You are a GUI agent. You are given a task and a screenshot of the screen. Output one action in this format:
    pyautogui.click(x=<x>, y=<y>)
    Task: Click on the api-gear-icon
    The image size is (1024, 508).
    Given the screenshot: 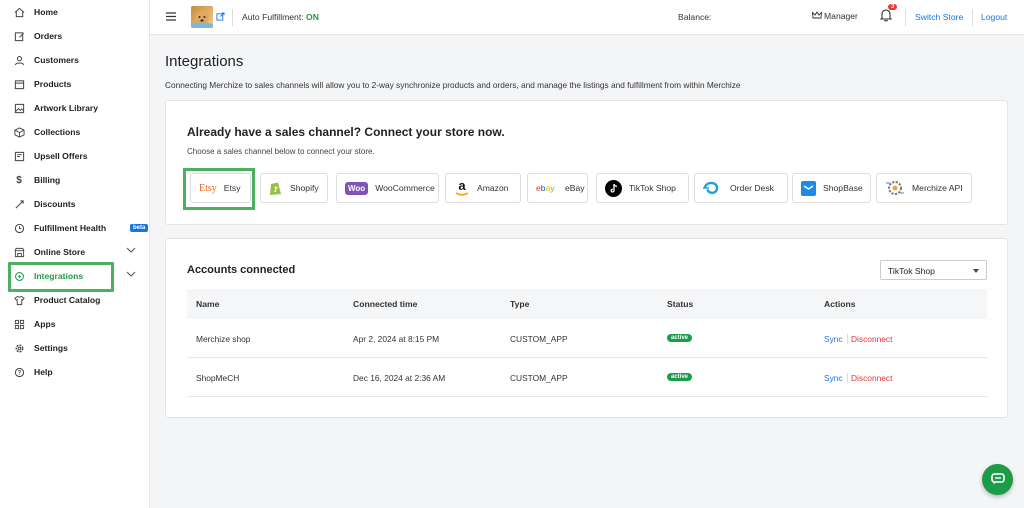 What is the action you would take?
    pyautogui.click(x=895, y=188)
    